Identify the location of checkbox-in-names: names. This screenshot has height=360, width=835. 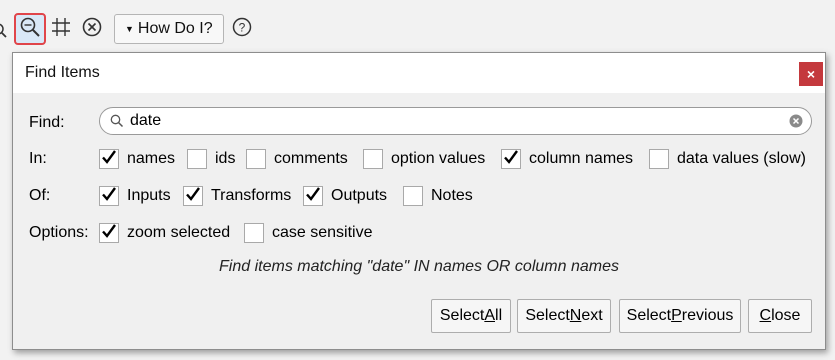
(137, 159).